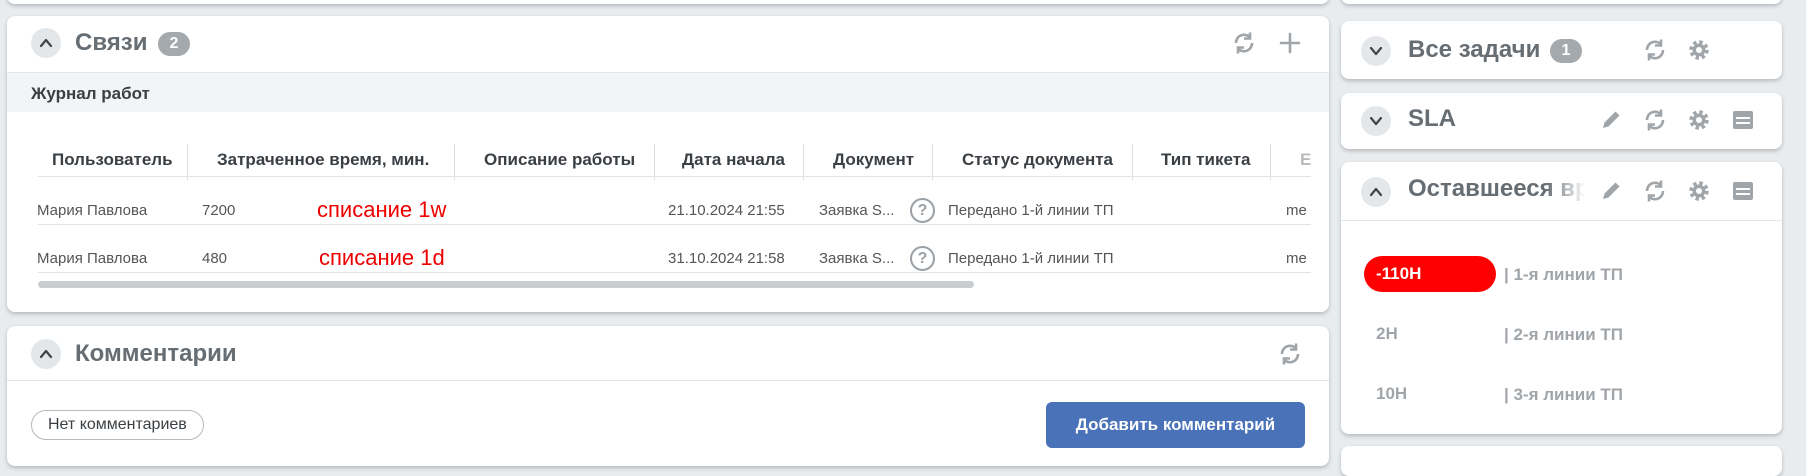 The width and height of the screenshot is (1806, 476). What do you see at coordinates (1387, 333) in the screenshot?
I see `timer-value: 2H` at bounding box center [1387, 333].